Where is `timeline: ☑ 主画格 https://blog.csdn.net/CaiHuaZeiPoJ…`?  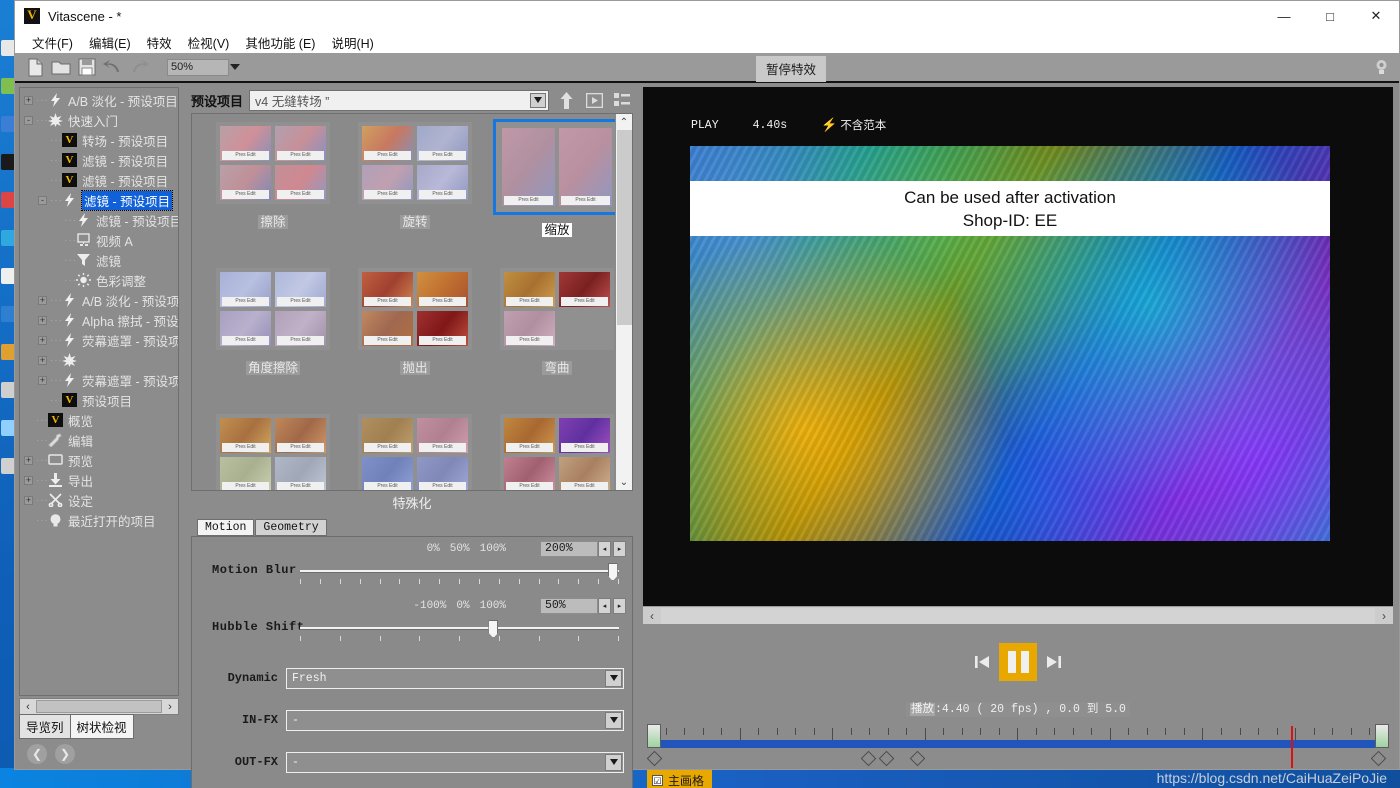 timeline: ☑ 主画格 https://blog.csdn.net/CaiHuaZeiPoJ… is located at coordinates (1018, 755).